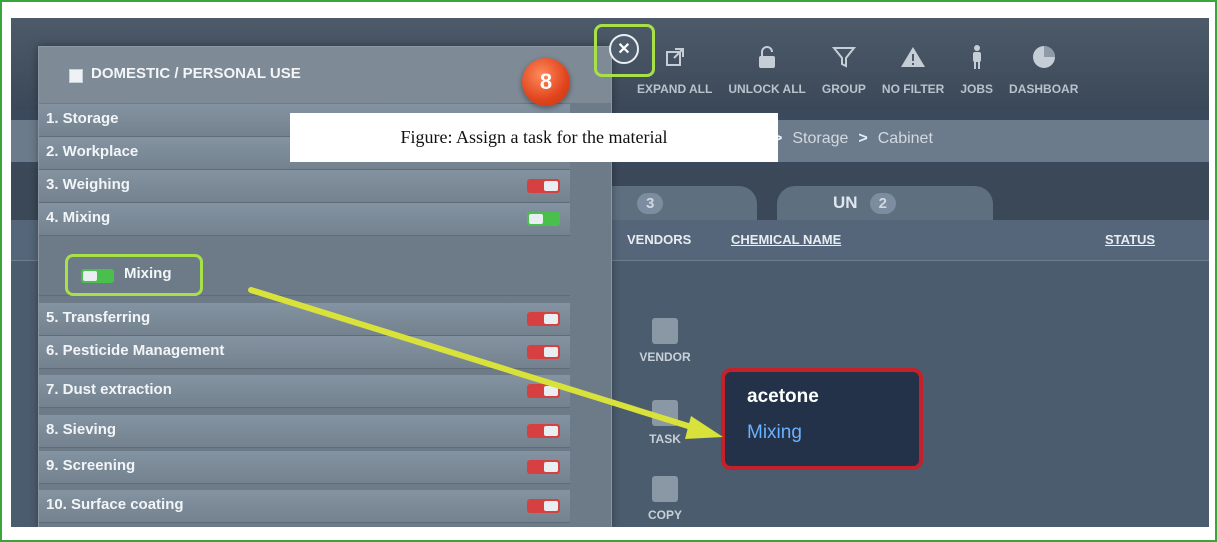 The width and height of the screenshot is (1217, 542). What do you see at coordinates (767, 57) in the screenshot?
I see `unlock-icon` at bounding box center [767, 57].